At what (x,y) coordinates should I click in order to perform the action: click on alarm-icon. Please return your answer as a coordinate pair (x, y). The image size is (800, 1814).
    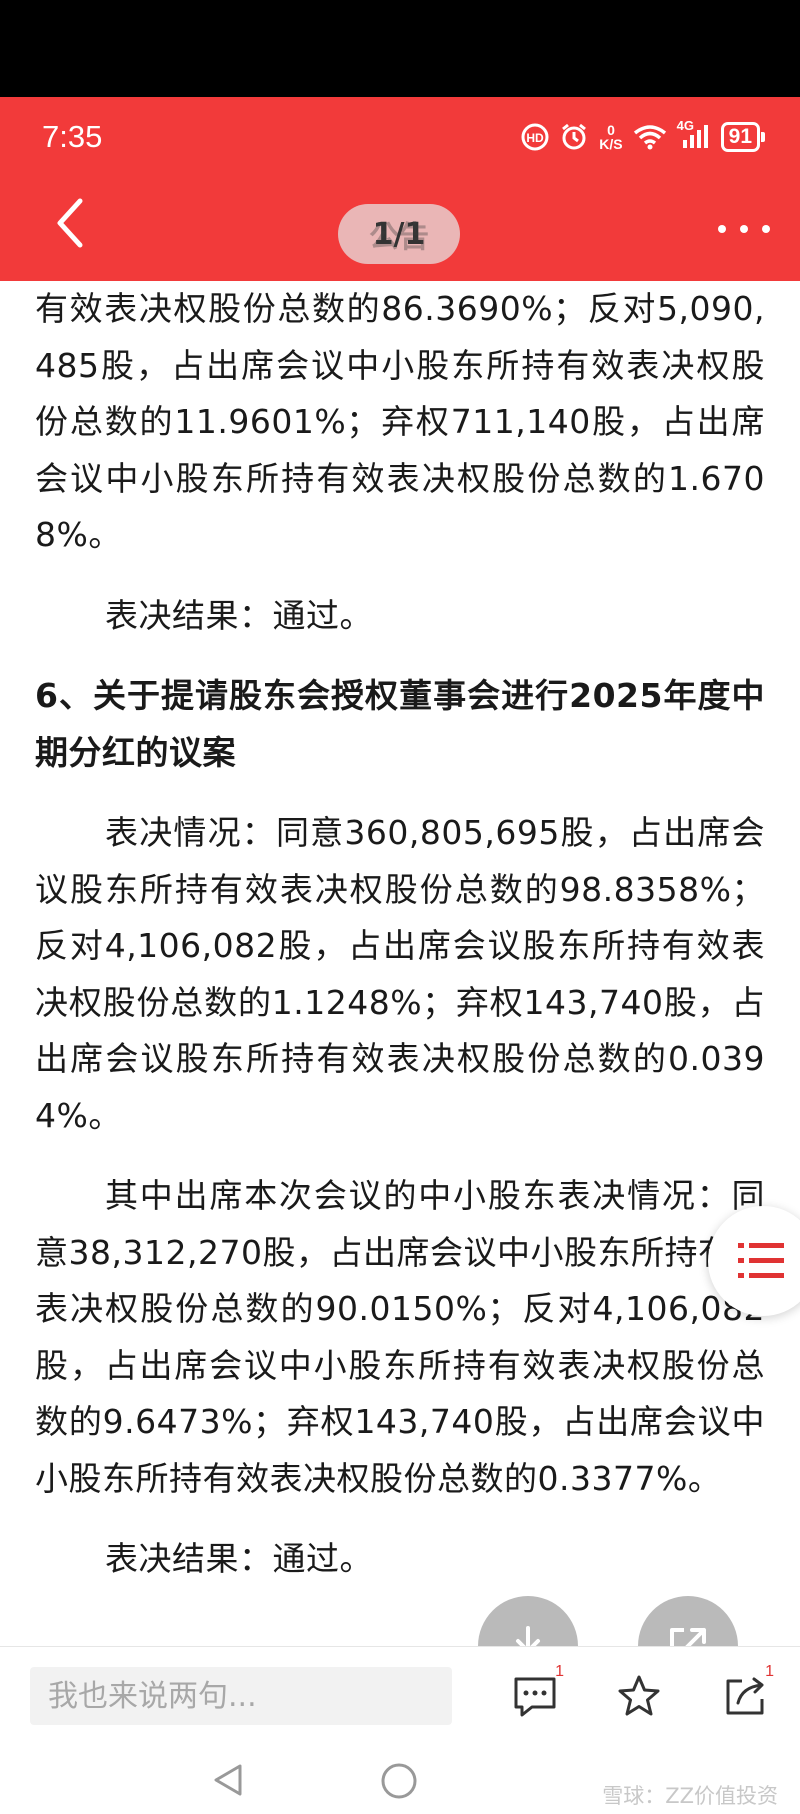
    Looking at the image, I should click on (574, 137).